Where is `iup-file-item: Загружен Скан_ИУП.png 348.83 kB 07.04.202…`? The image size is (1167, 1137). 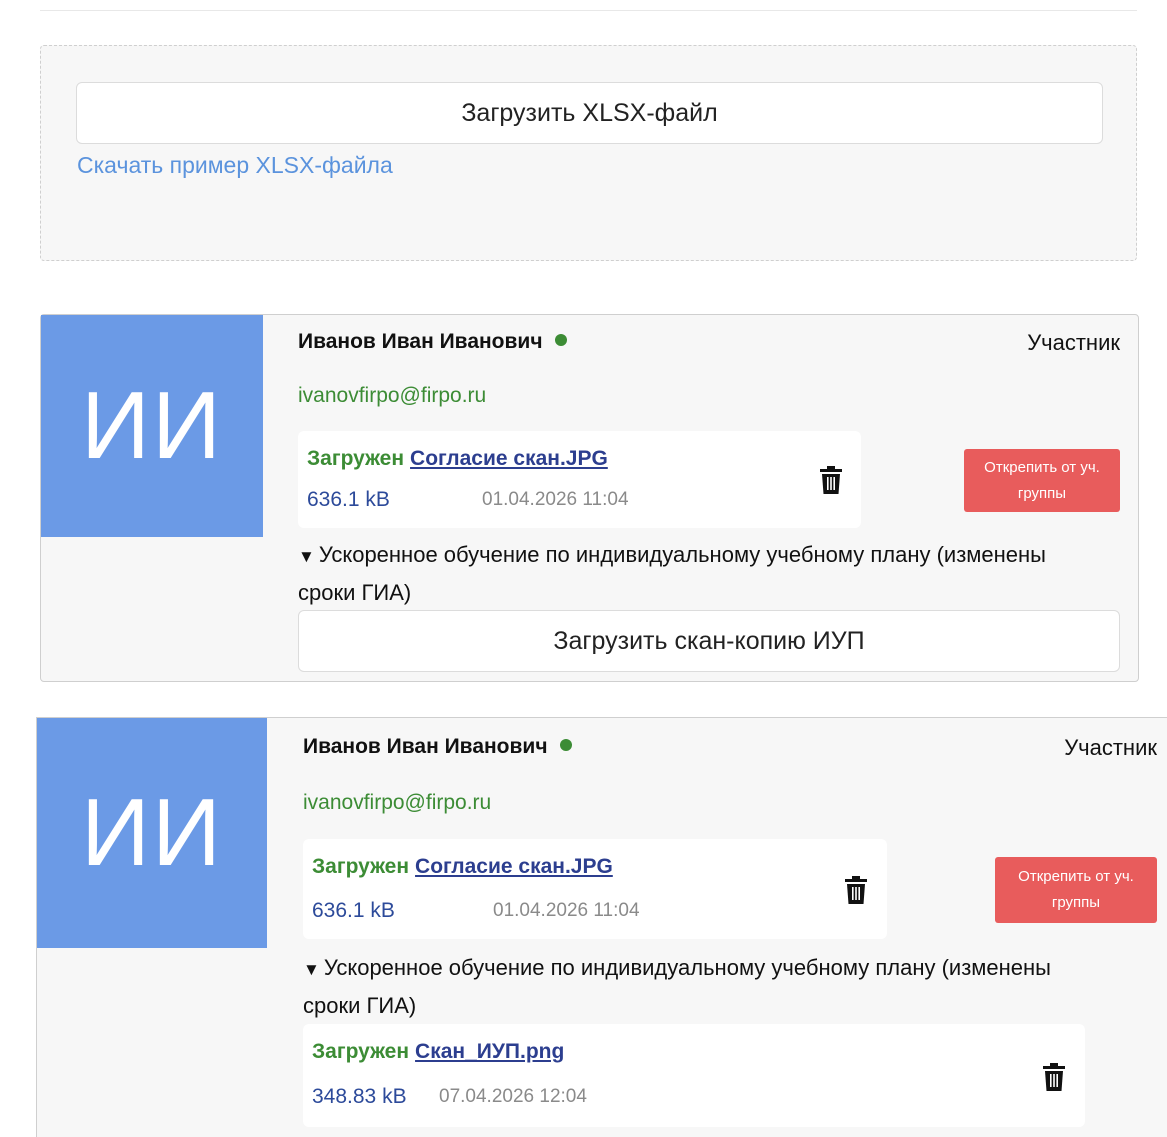
iup-file-item: Загружен Скан_ИУП.png 348.83 kB 07.04.202… is located at coordinates (694, 1075).